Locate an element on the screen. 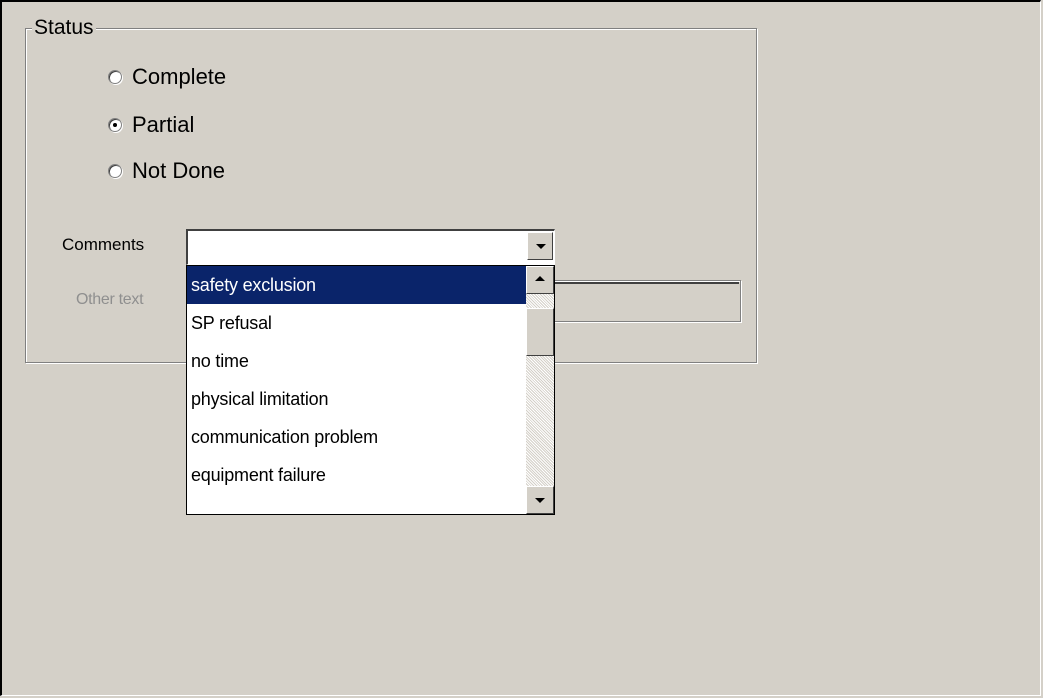  scroll-up-button is located at coordinates (540, 280).